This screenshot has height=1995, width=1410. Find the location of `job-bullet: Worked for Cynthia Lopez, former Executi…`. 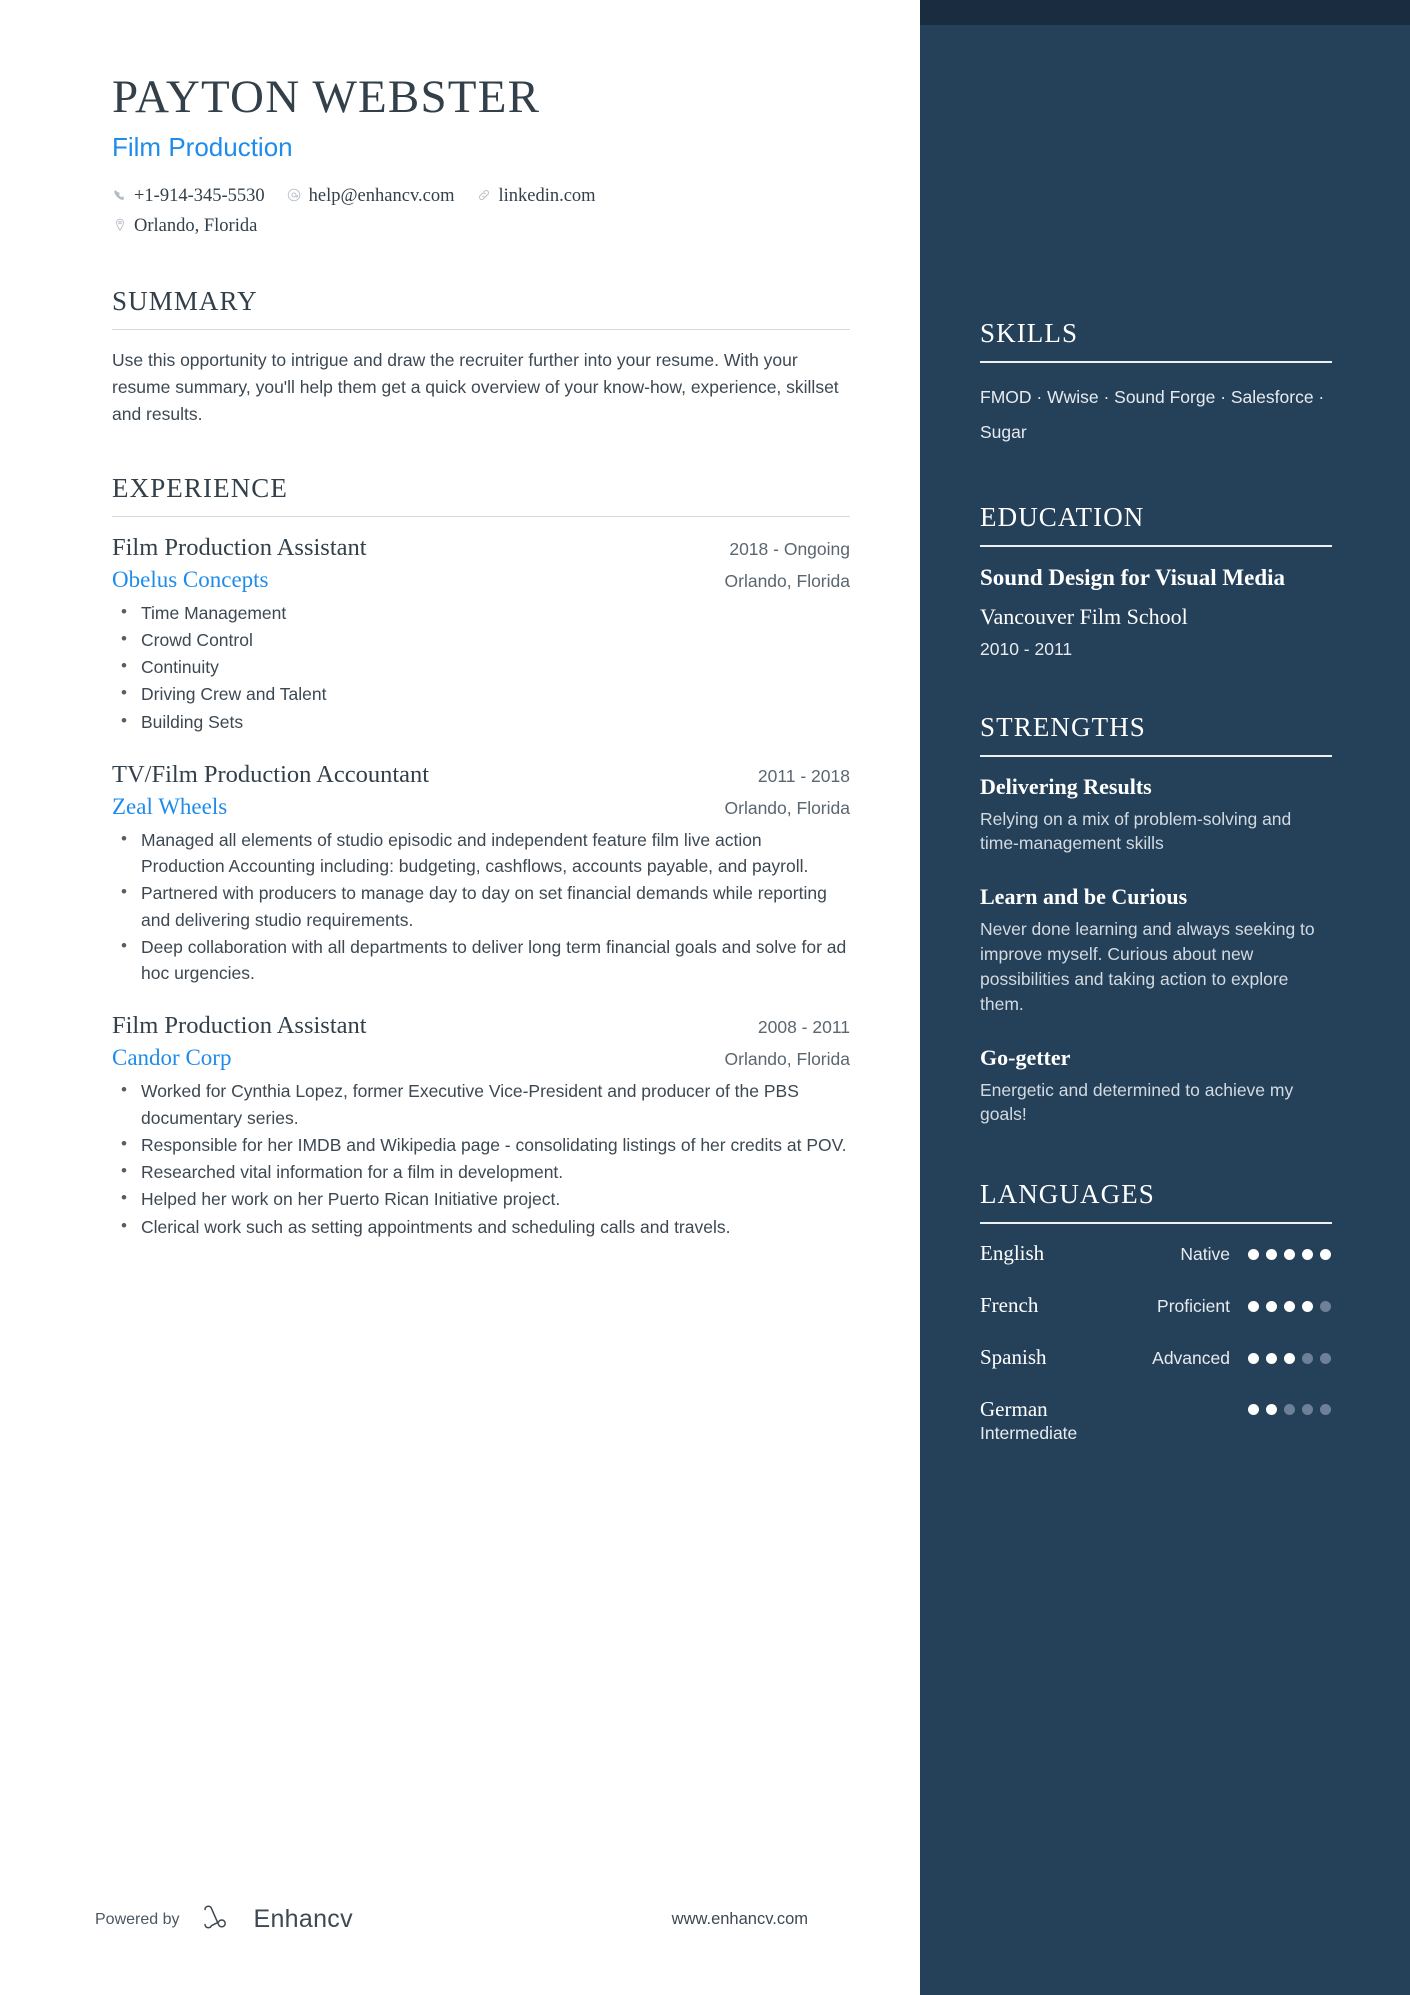

job-bullet: Worked for Cynthia Lopez, former Executi… is located at coordinates (481, 1104).